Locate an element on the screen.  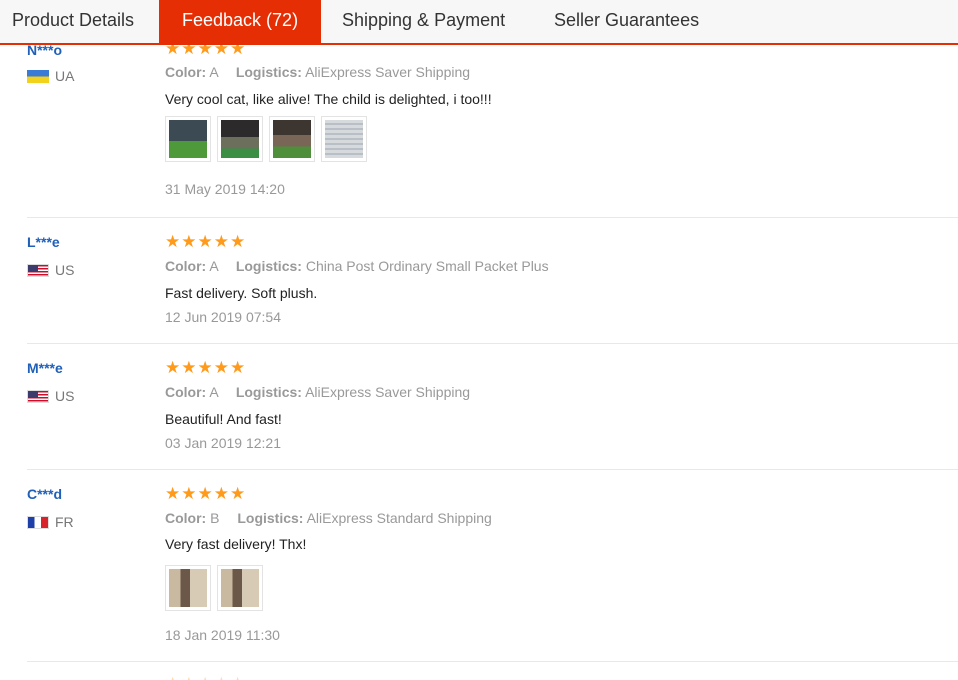
review-text: Beautiful! And fast! is located at coordinates (223, 419).